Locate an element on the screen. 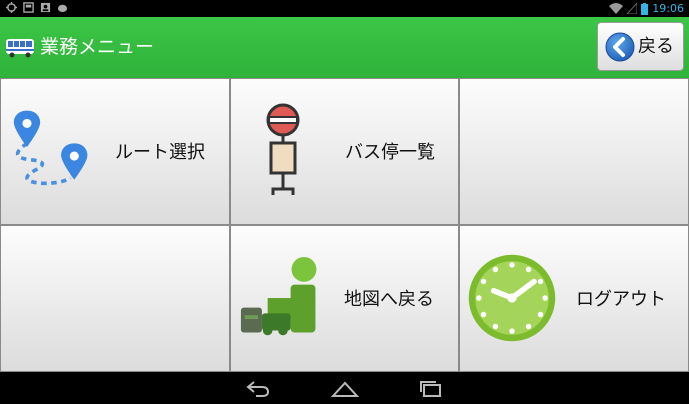 The height and width of the screenshot is (404, 689). bus-icon is located at coordinates (20, 48).